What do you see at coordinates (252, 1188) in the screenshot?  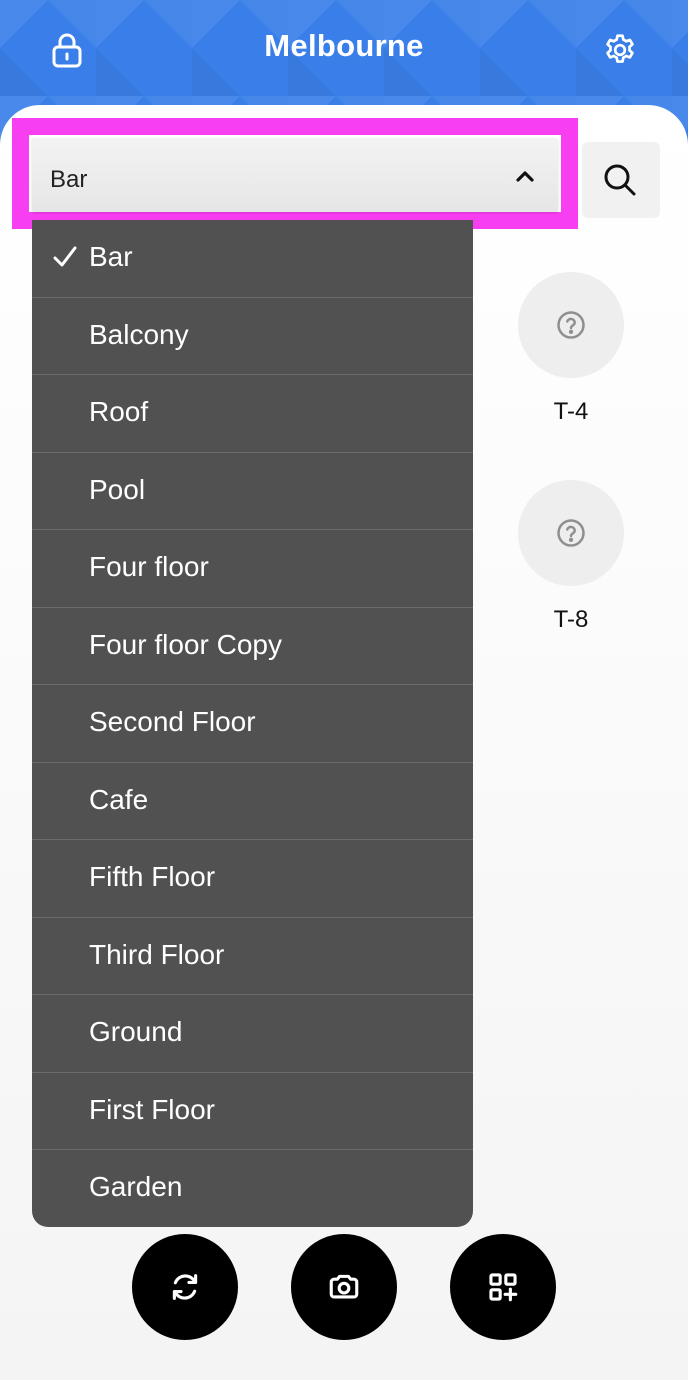 I see `dropdown-item-garden: Garden` at bounding box center [252, 1188].